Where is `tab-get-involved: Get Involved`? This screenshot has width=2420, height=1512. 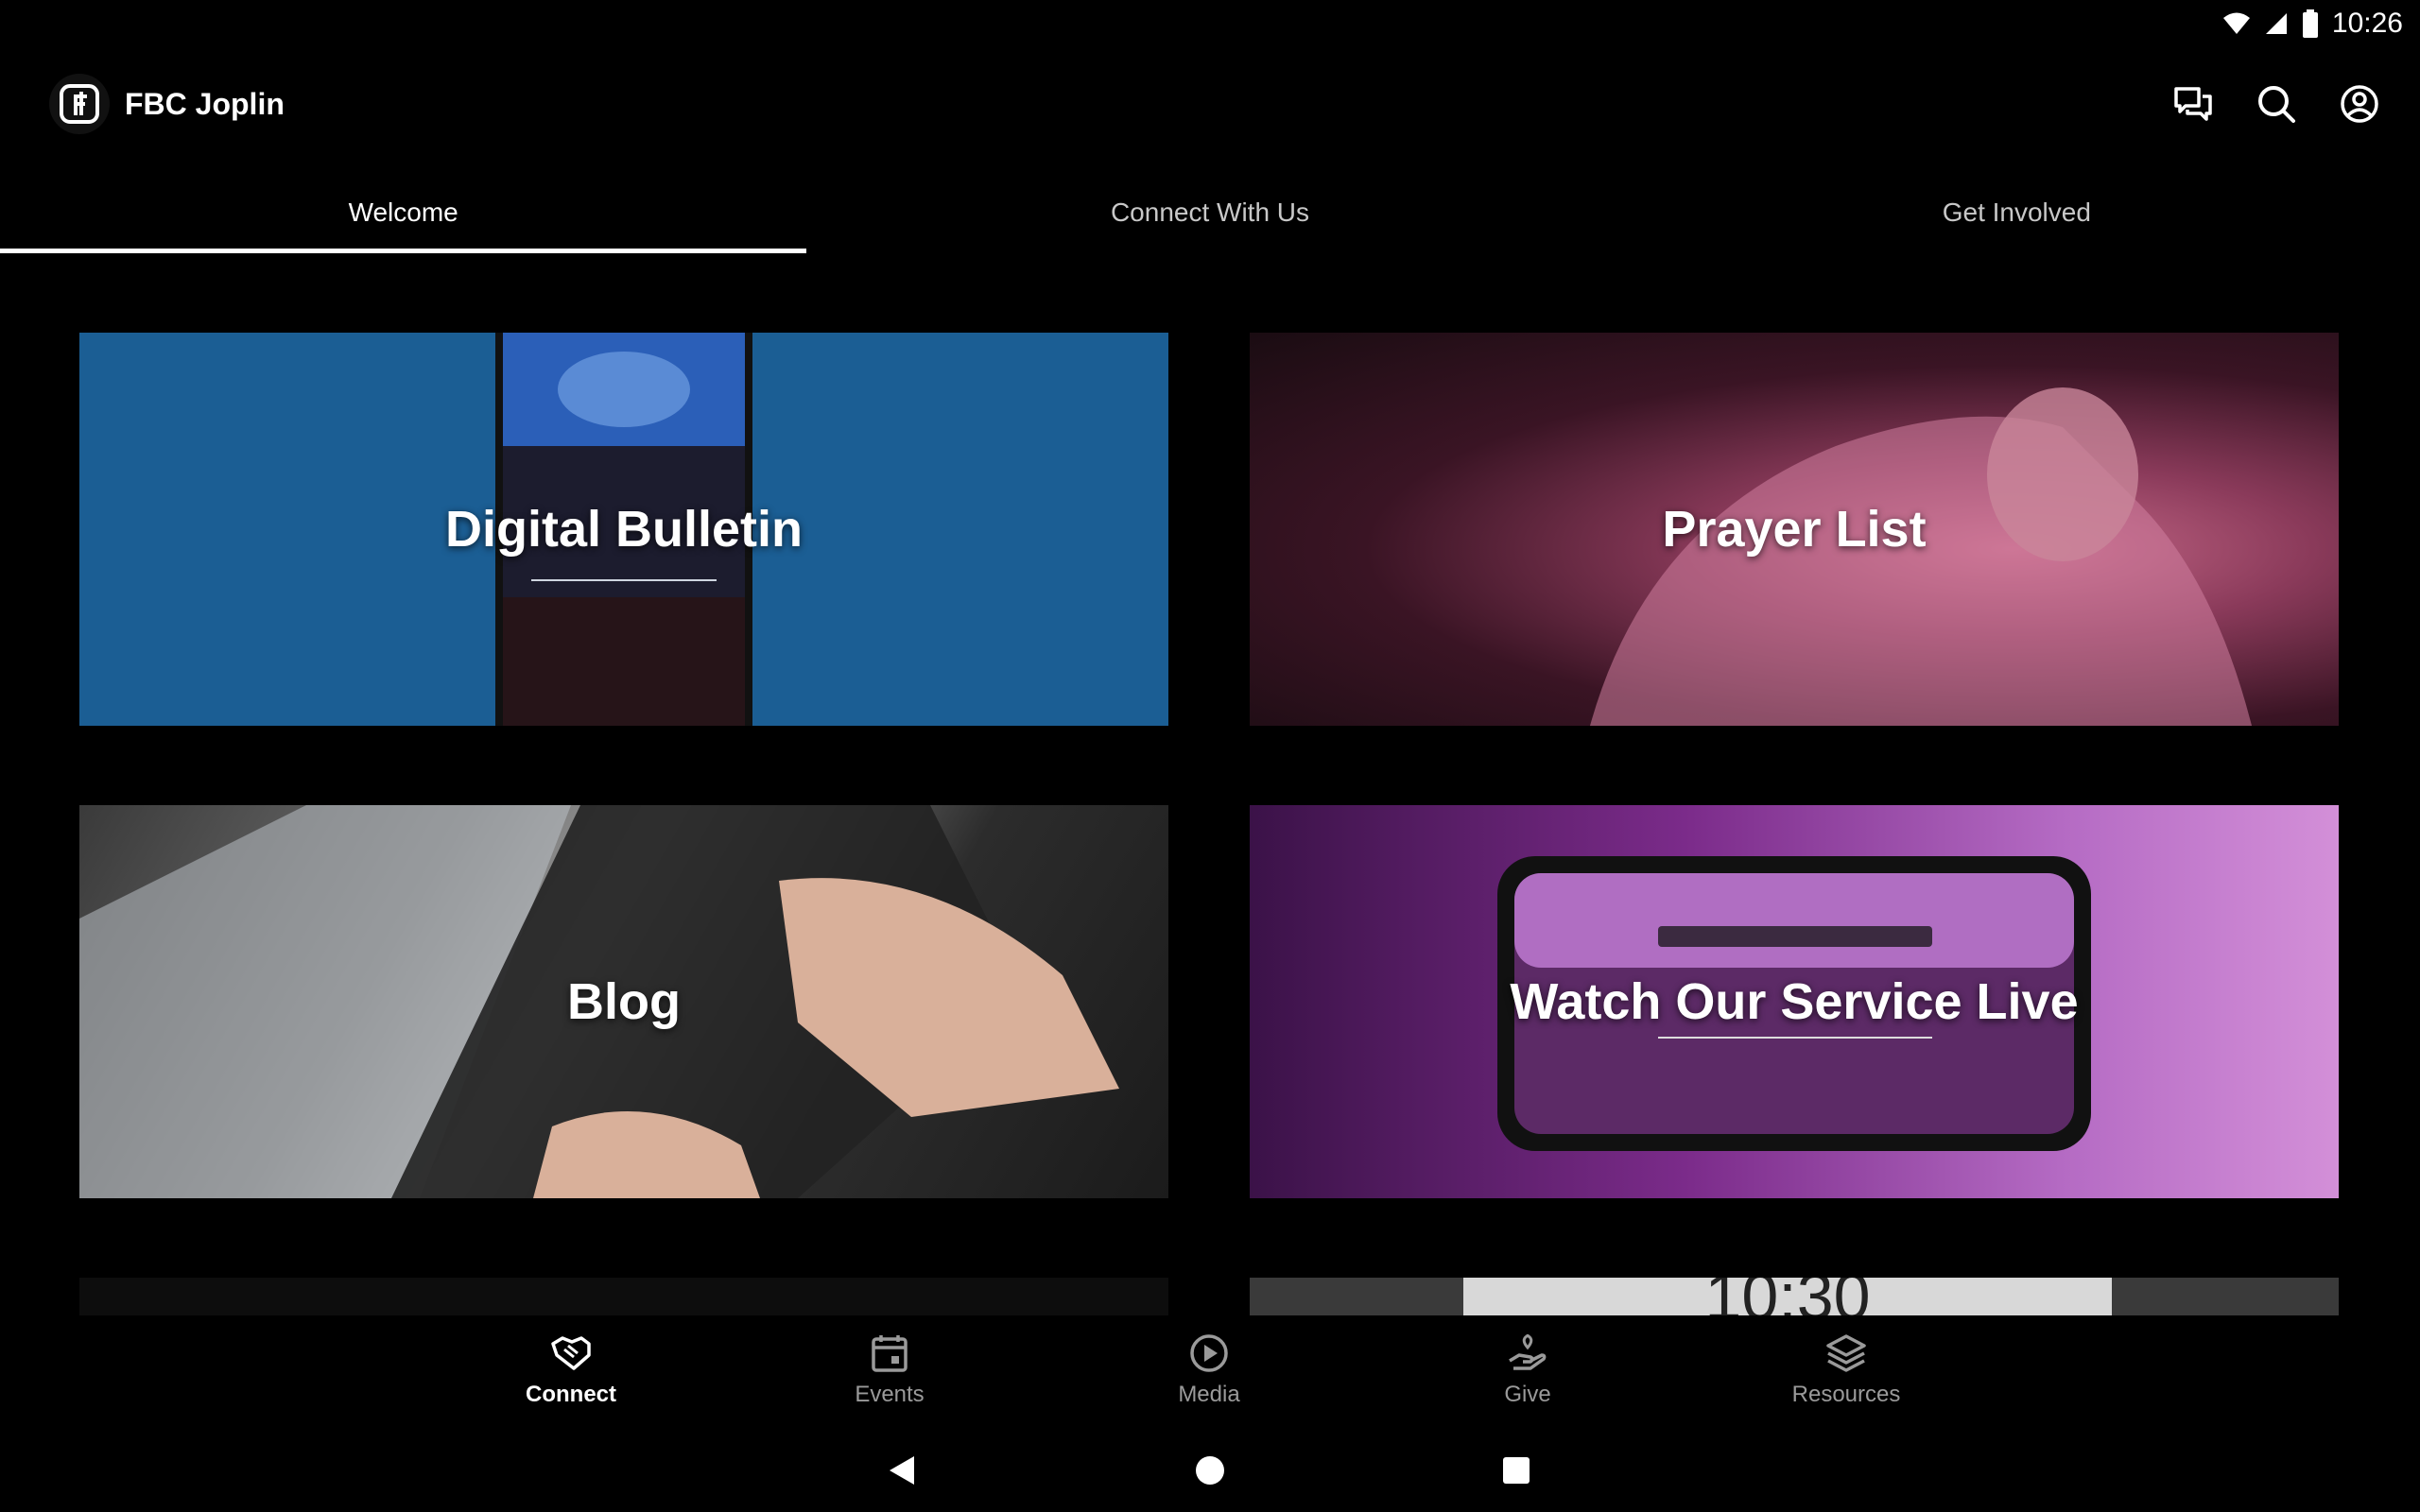 tab-get-involved: Get Involved is located at coordinates (2017, 212).